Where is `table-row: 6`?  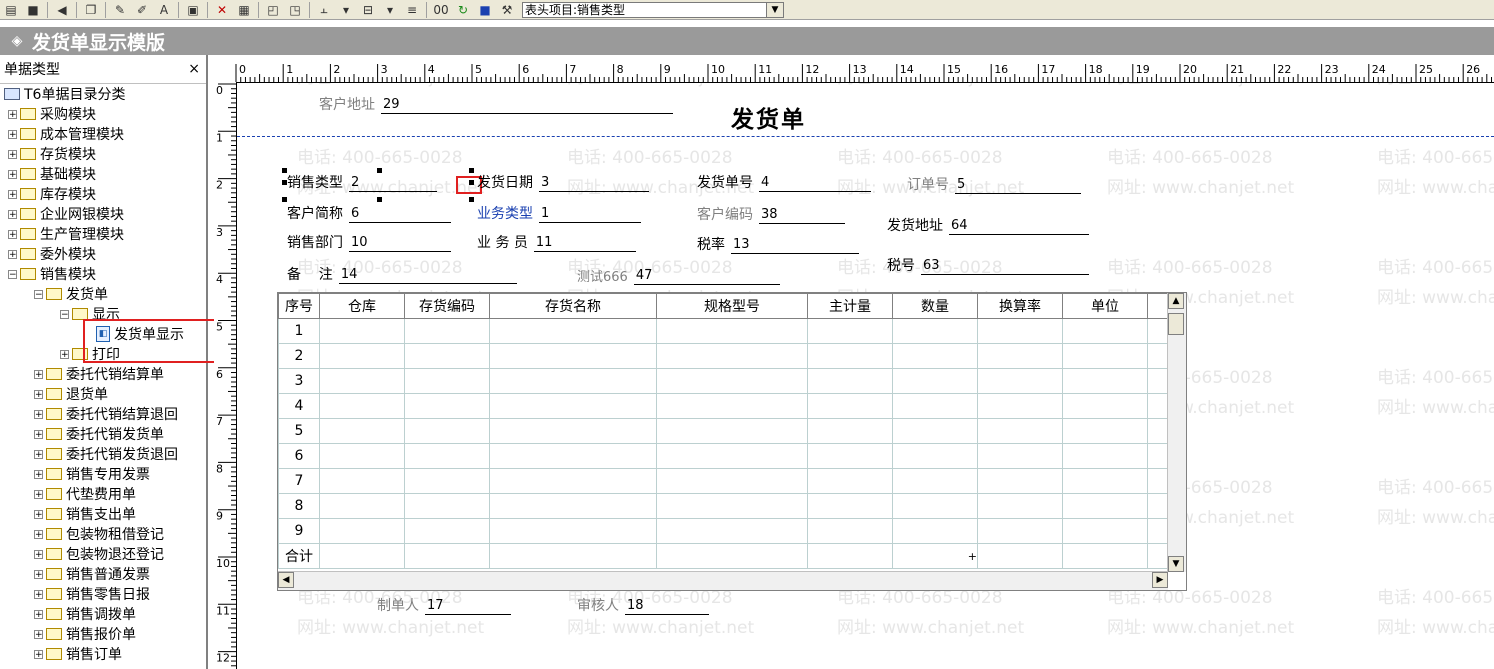 table-row: 6 is located at coordinates (726, 456).